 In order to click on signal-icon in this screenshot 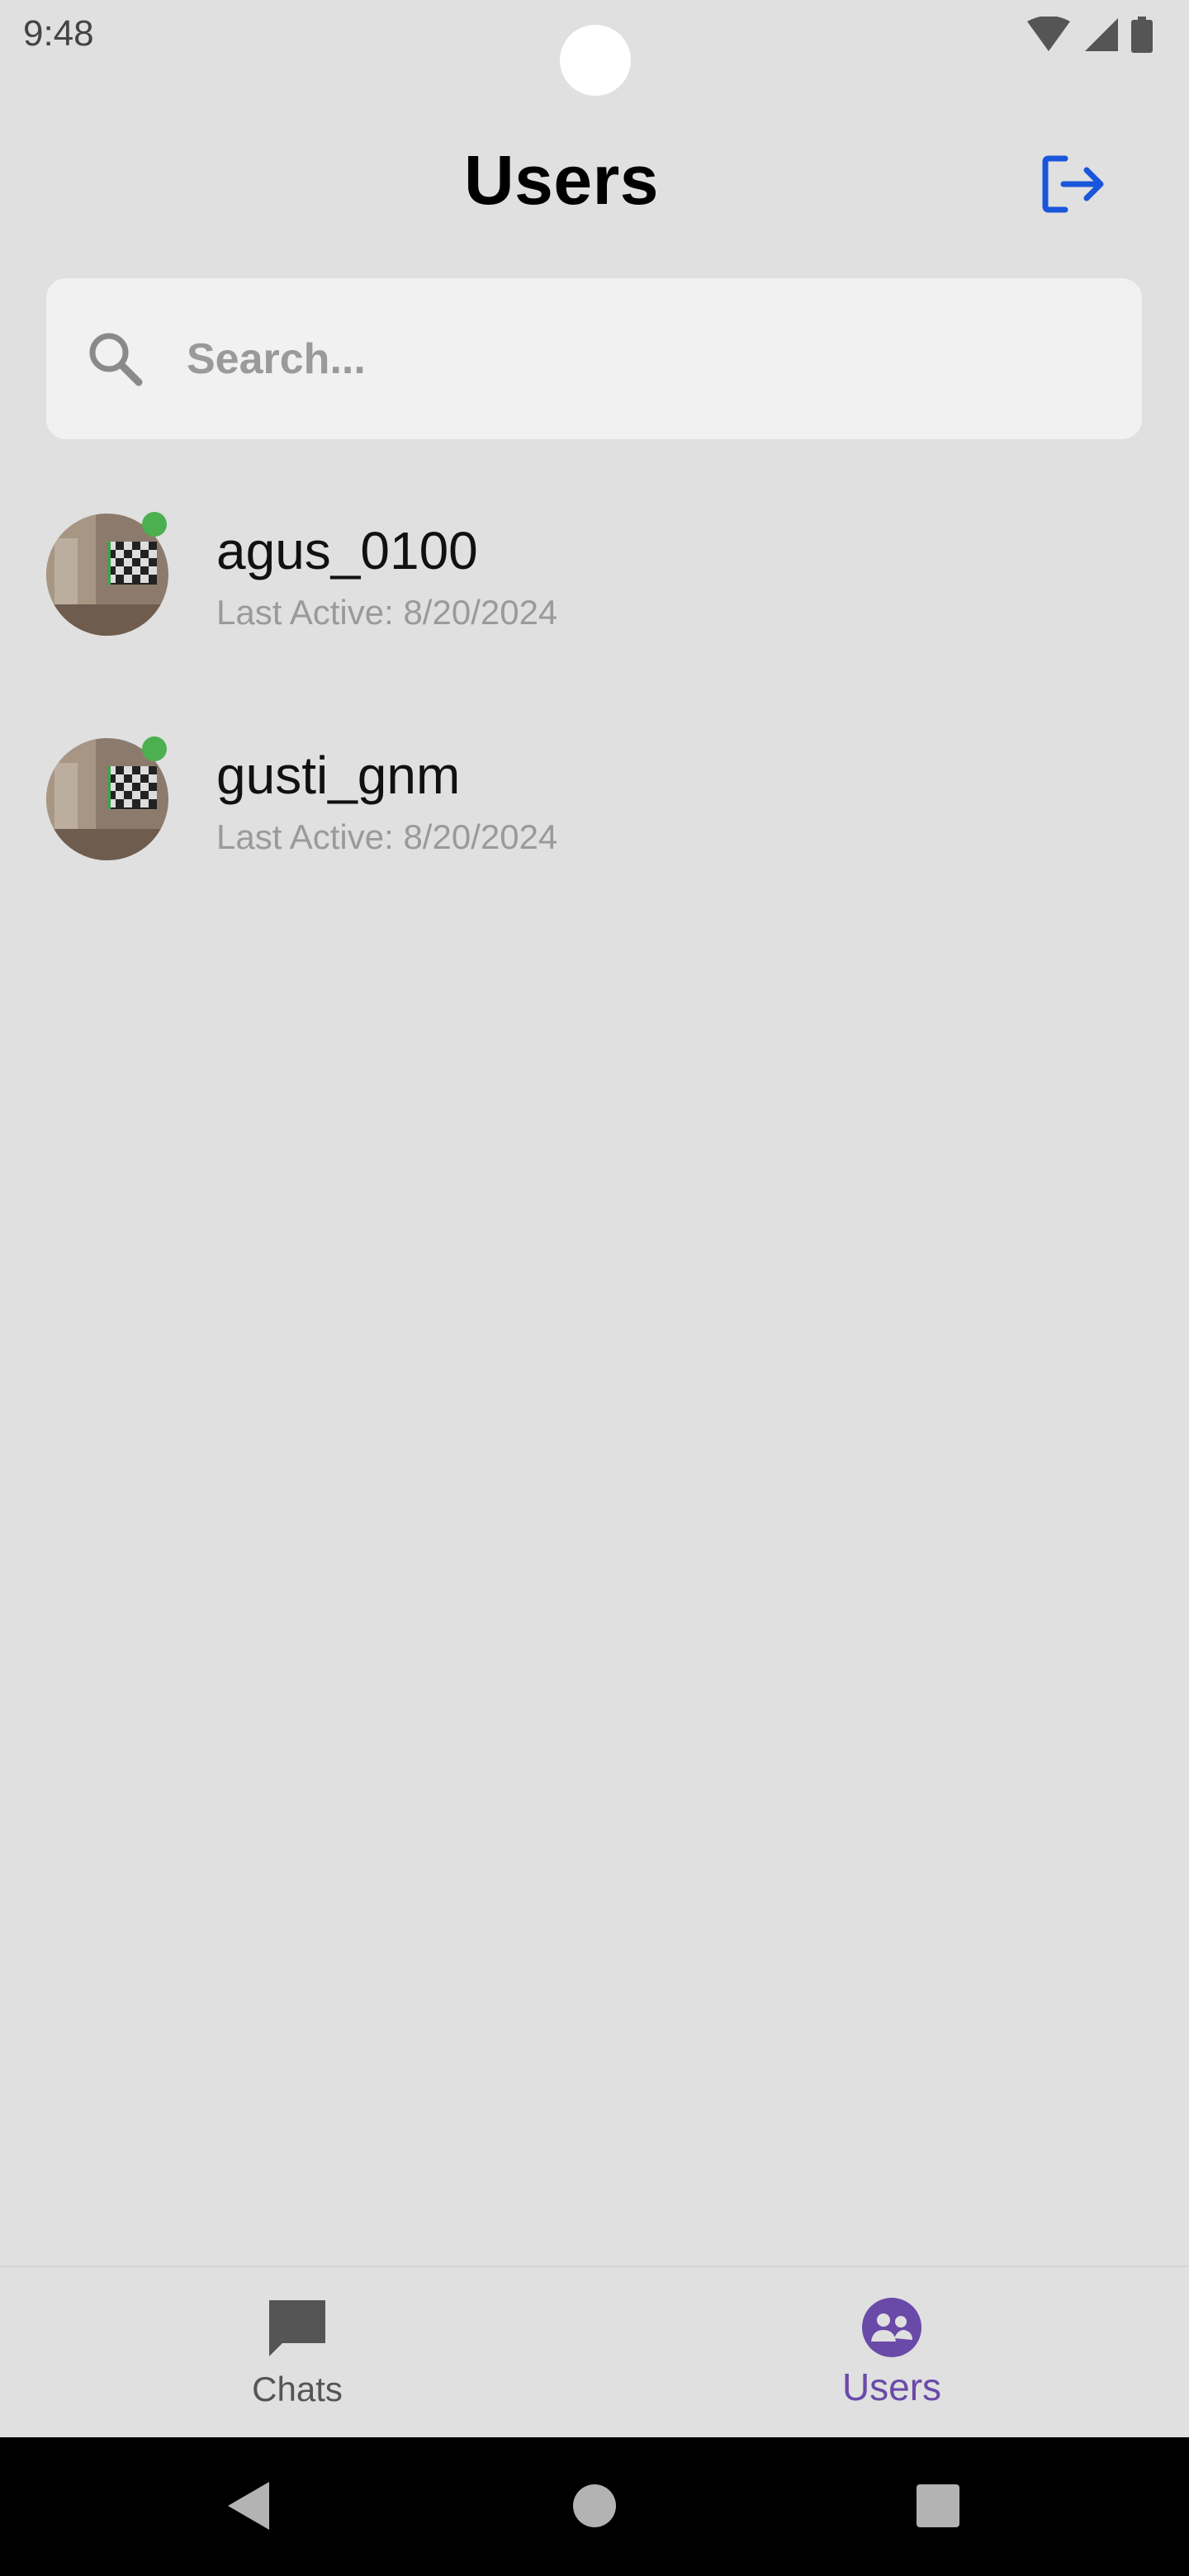, I will do `click(1101, 34)`.